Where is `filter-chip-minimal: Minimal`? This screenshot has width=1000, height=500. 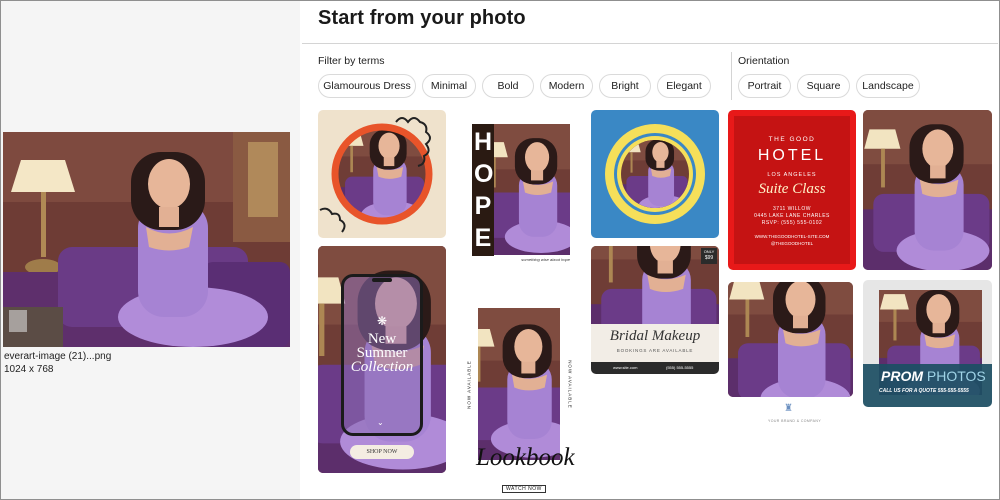
filter-chip-minimal: Minimal is located at coordinates (449, 86).